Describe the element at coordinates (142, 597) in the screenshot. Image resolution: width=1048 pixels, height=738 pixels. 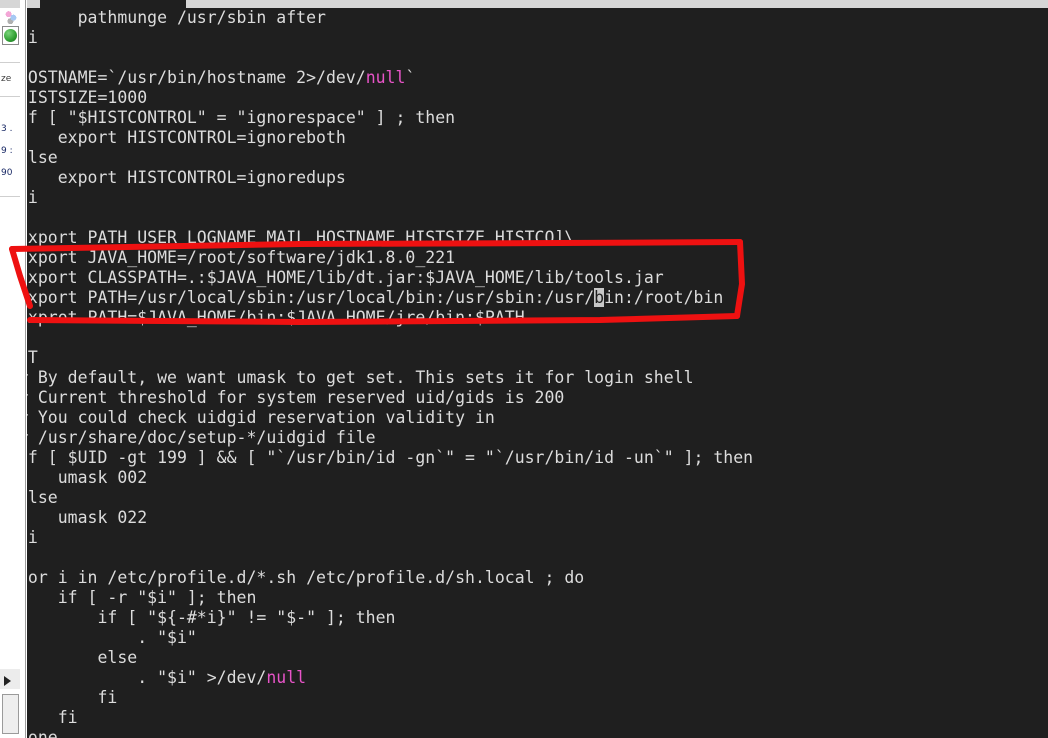
I see `code-line: if [ -r "$i" ]; then` at that location.